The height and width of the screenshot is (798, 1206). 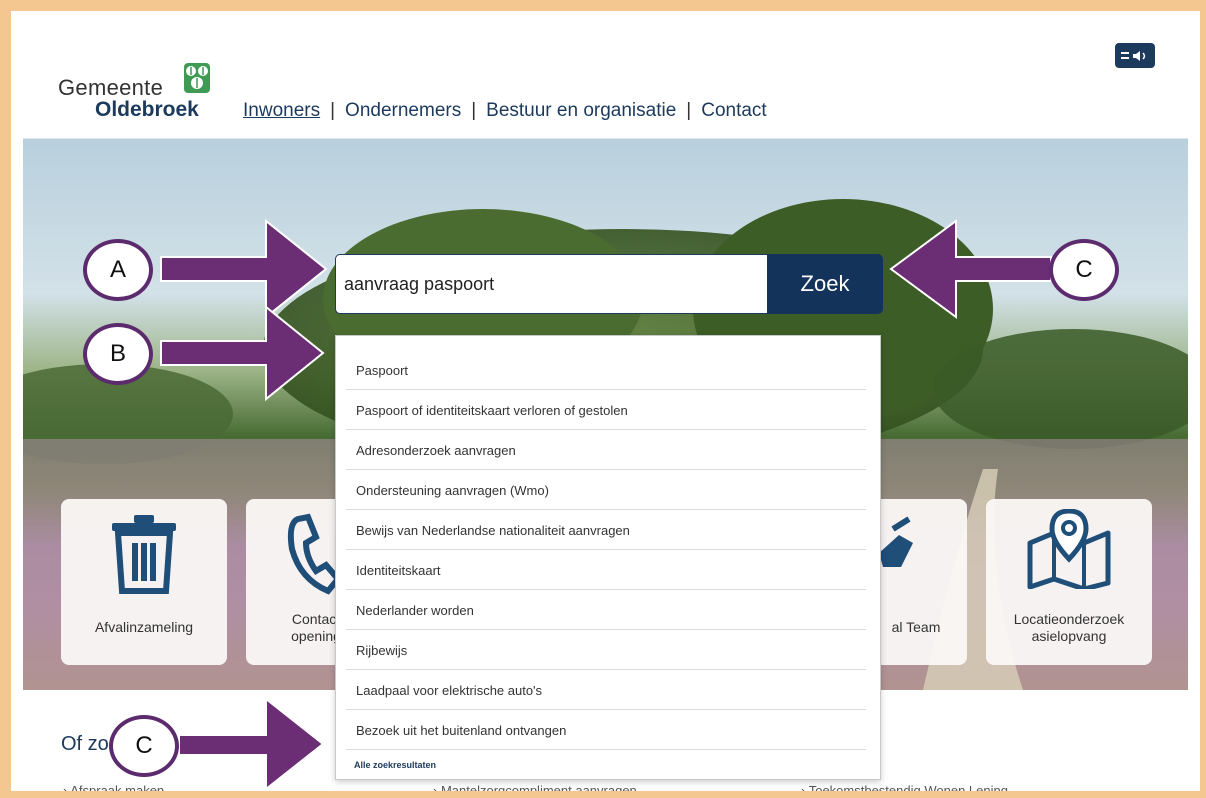 I want to click on quick-link-label: Mantelzorgcompliment aanvragen, so click(x=538, y=787).